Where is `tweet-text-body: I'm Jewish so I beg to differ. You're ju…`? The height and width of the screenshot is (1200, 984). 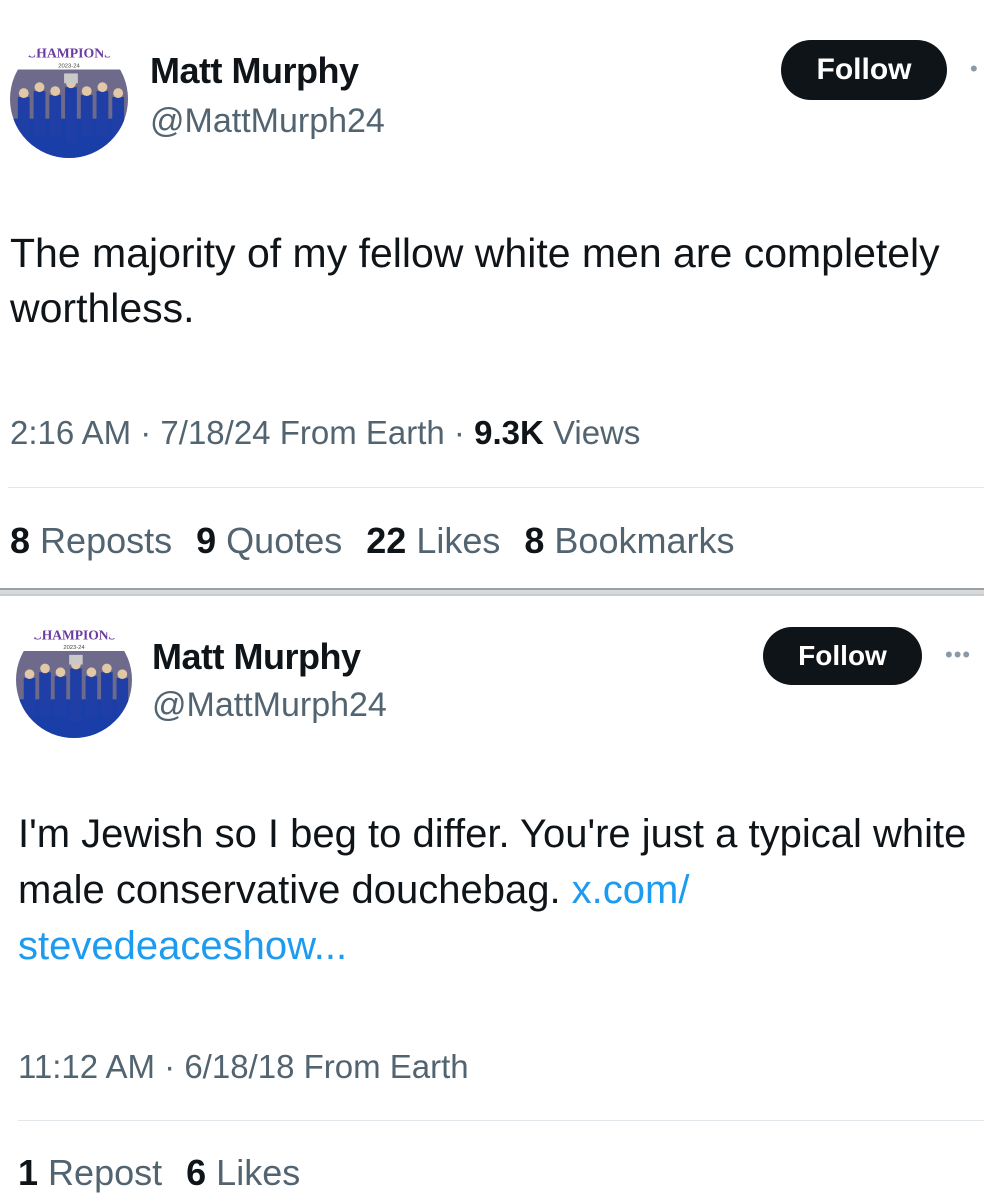 tweet-text-body: I'm Jewish so I beg to differ. You're ju… is located at coordinates (492, 862).